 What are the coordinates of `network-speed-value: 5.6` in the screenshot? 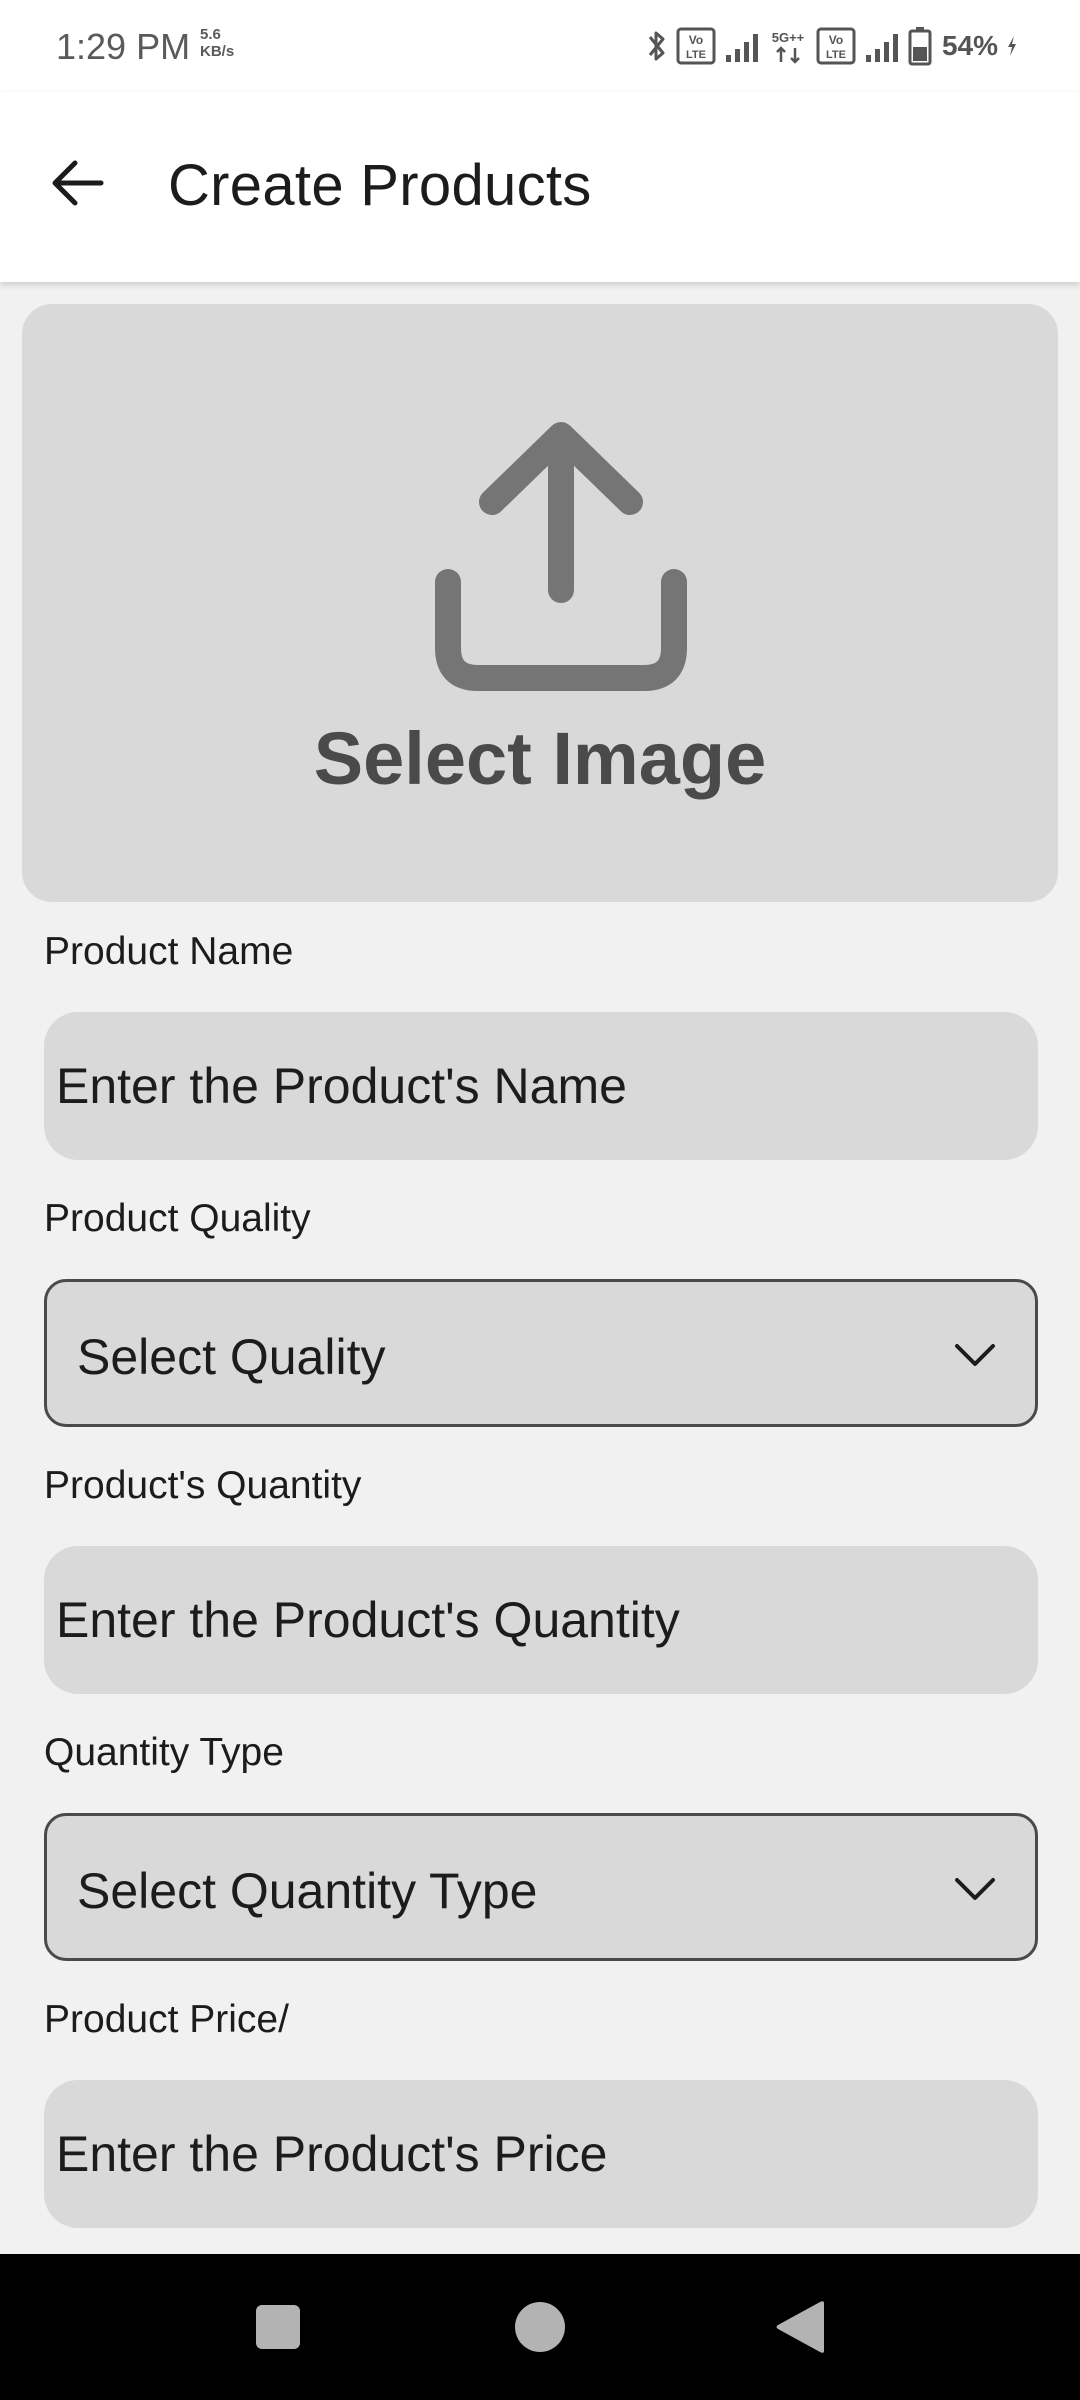 It's located at (210, 34).